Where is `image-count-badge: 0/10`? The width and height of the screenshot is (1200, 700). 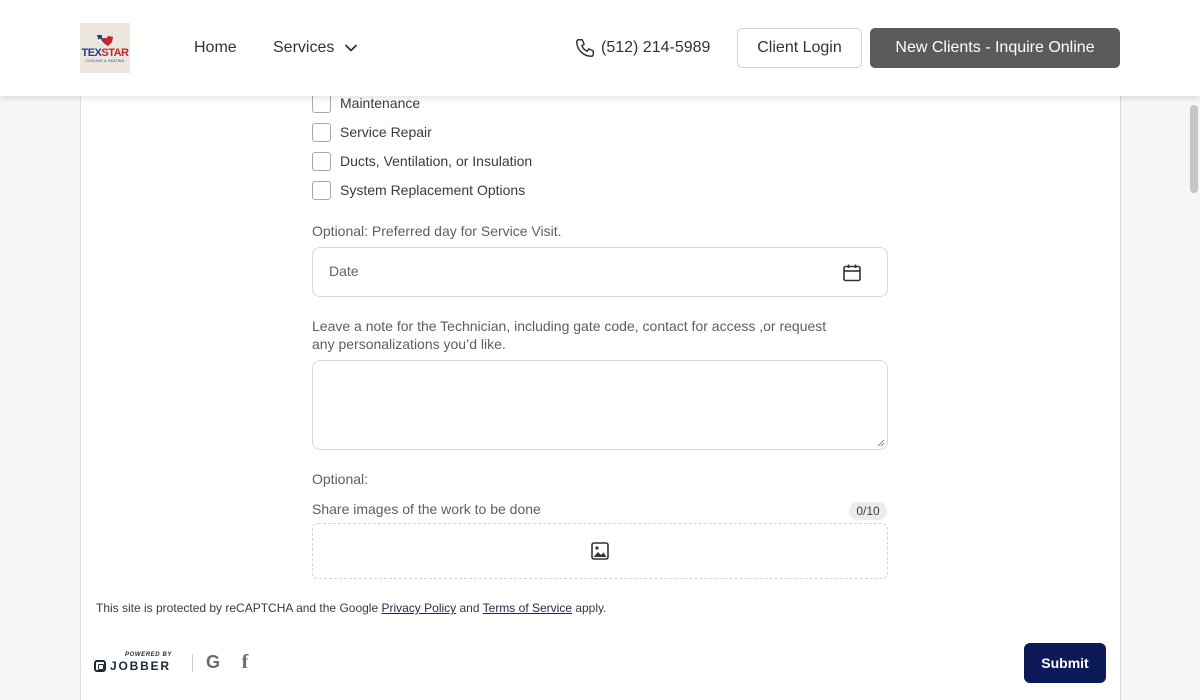
image-count-badge: 0/10 is located at coordinates (868, 511).